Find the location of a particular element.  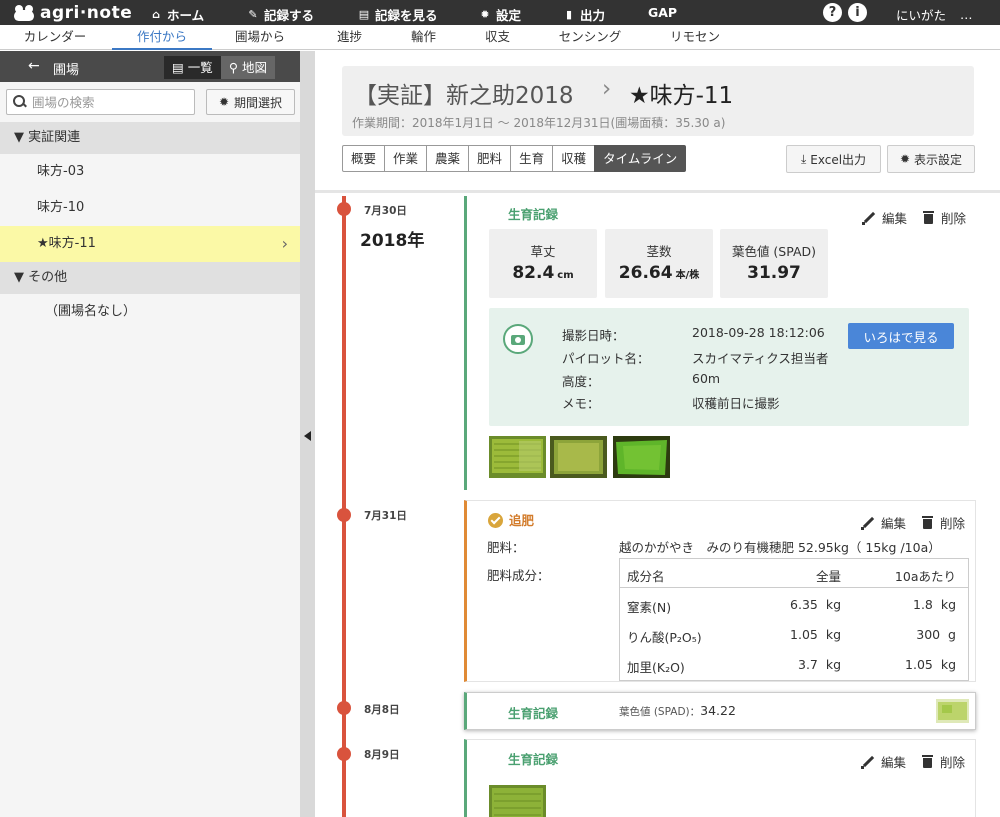

sidebar-item-ajikata-10: 味方-10 is located at coordinates (150, 208).